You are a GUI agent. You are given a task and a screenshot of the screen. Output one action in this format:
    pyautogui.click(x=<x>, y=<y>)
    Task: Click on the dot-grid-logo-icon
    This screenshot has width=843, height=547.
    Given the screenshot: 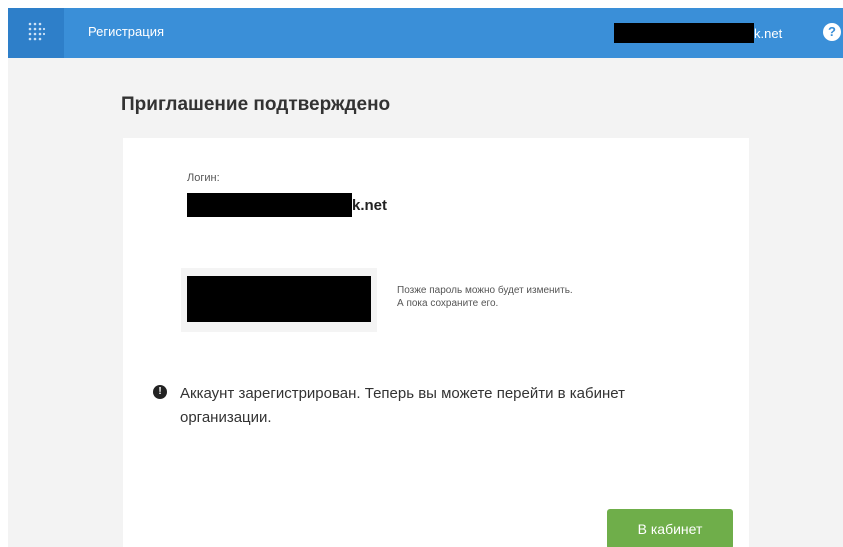 What is the action you would take?
    pyautogui.click(x=37, y=31)
    